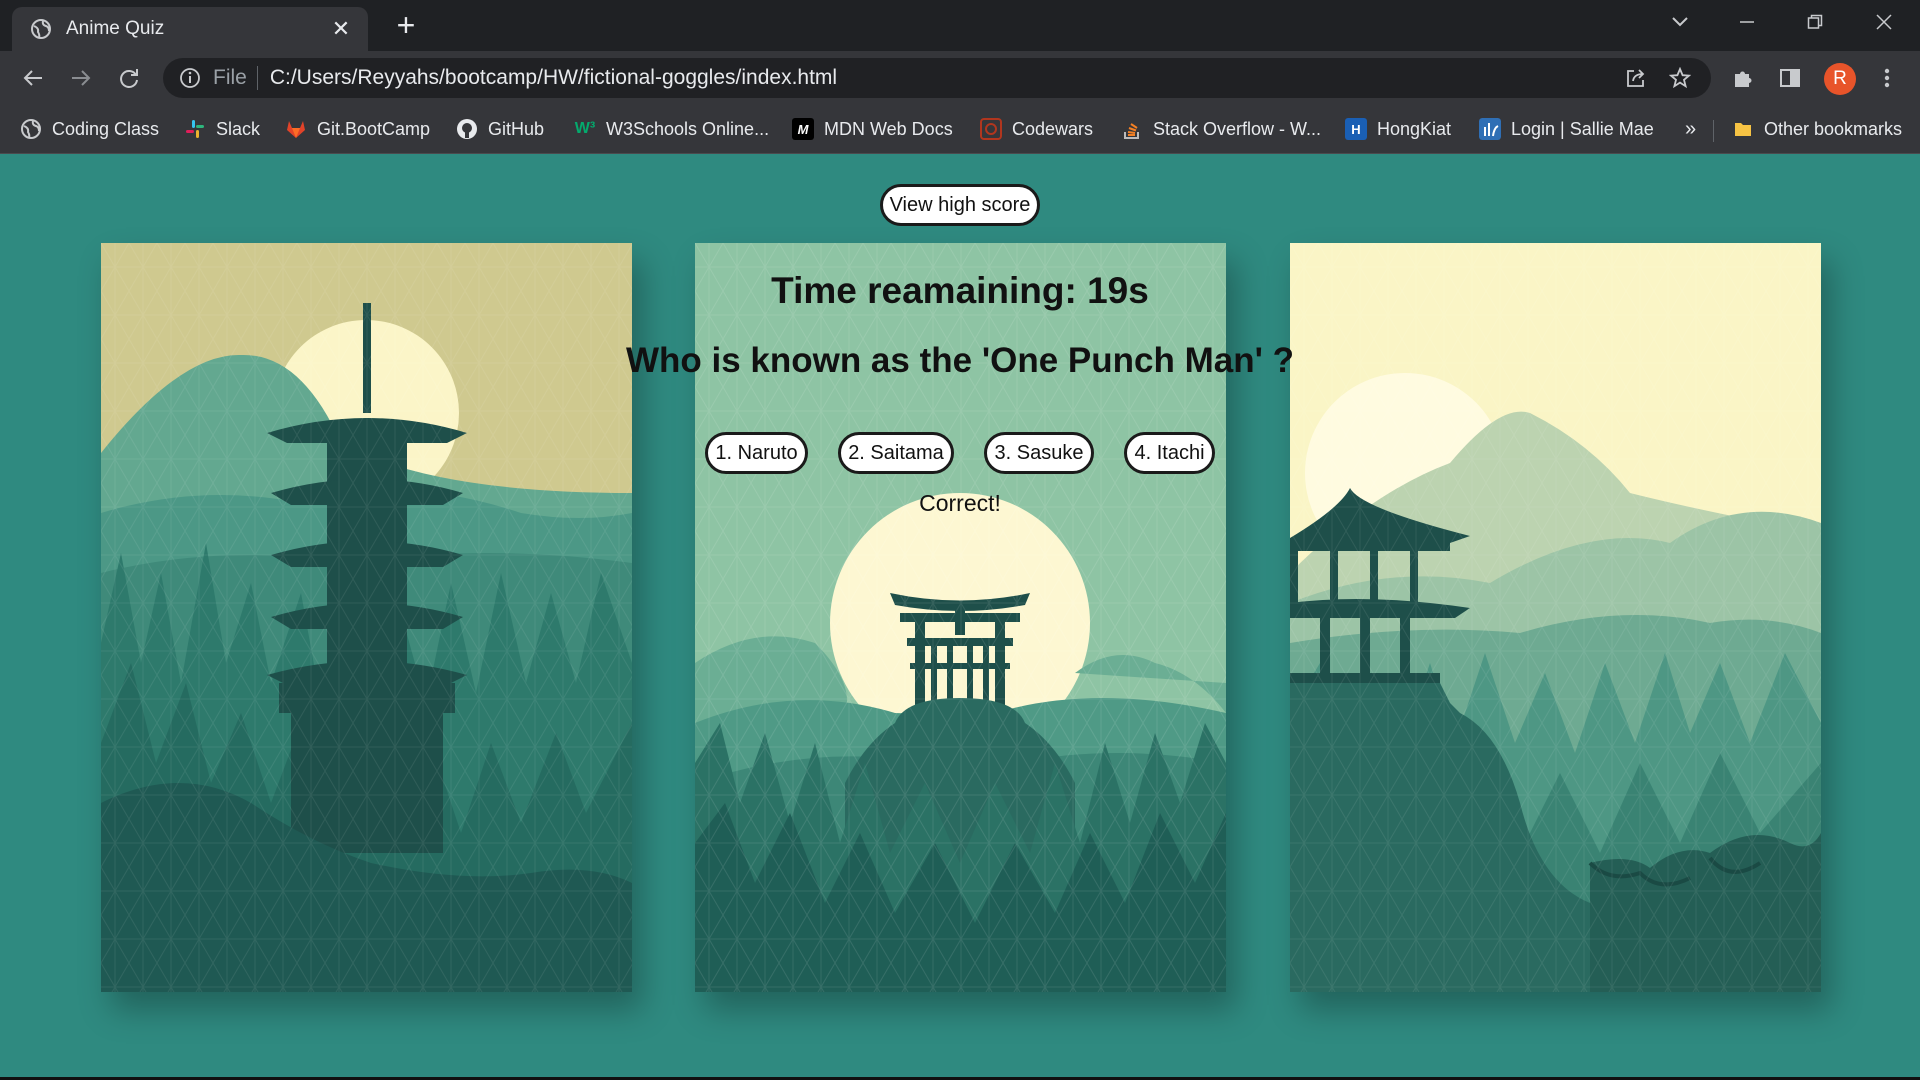 The image size is (1920, 1080). I want to click on bookmark-label: Coding Class, so click(106, 128).